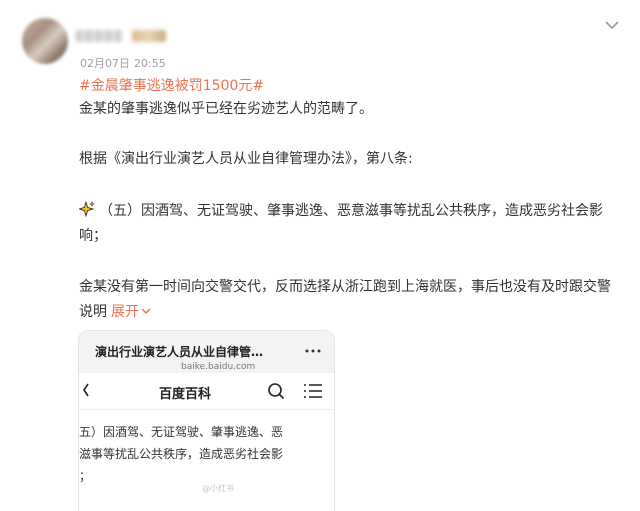 This screenshot has width=640, height=511. What do you see at coordinates (218, 488) in the screenshot?
I see `watermark: @小红书` at bounding box center [218, 488].